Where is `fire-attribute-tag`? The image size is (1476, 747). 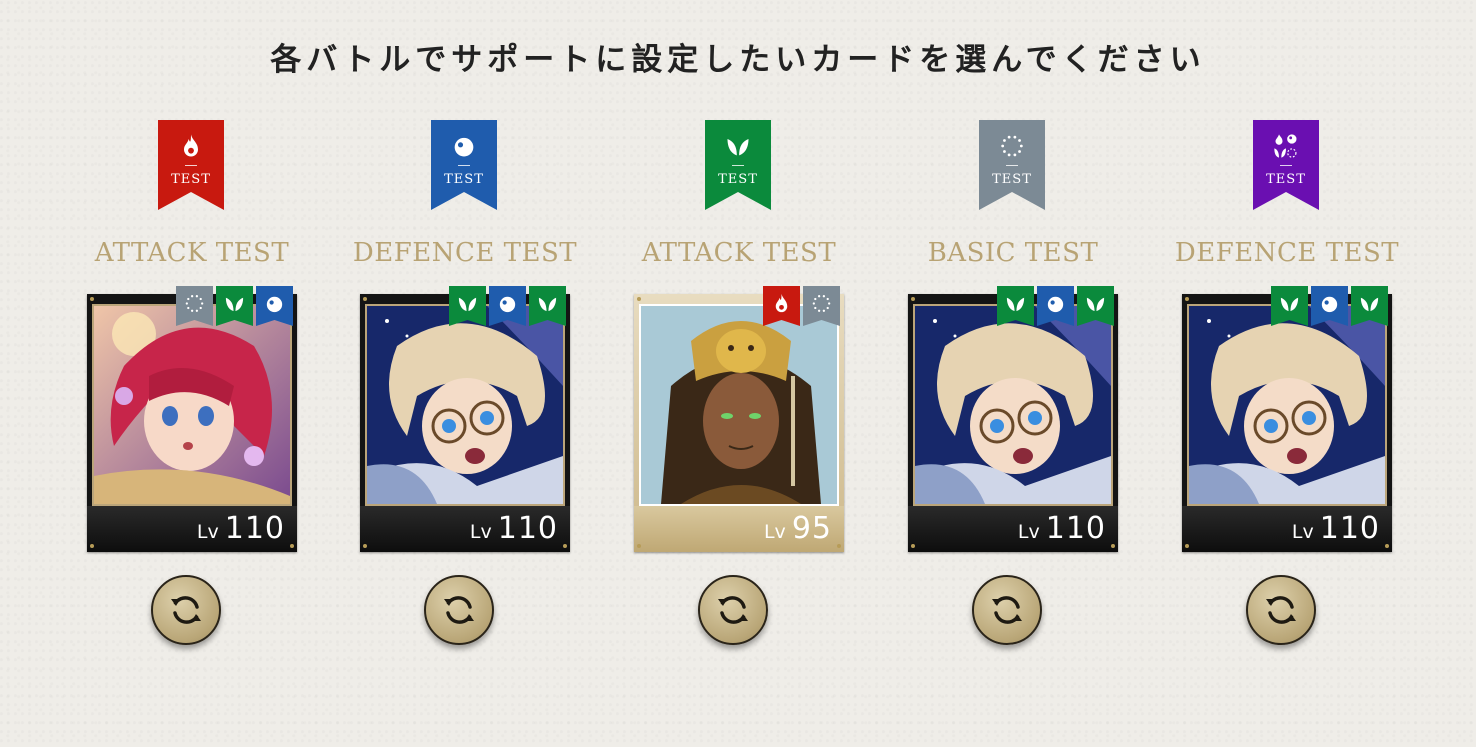 fire-attribute-tag is located at coordinates (781, 306).